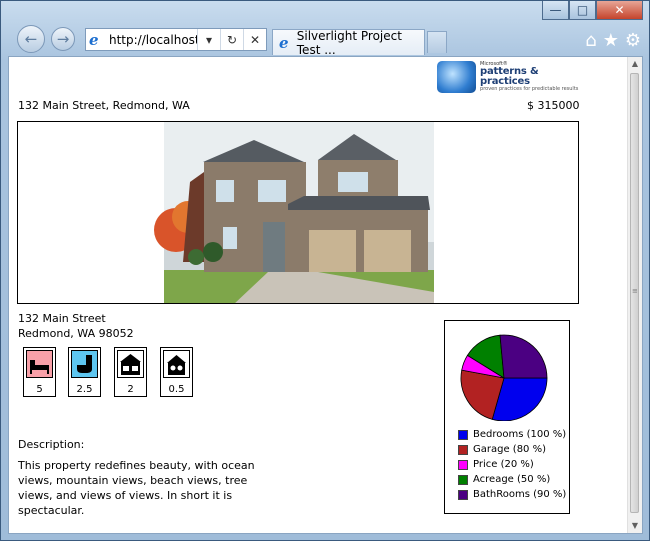 This screenshot has width=650, height=541. I want to click on favorites-icon: ★, so click(611, 40).